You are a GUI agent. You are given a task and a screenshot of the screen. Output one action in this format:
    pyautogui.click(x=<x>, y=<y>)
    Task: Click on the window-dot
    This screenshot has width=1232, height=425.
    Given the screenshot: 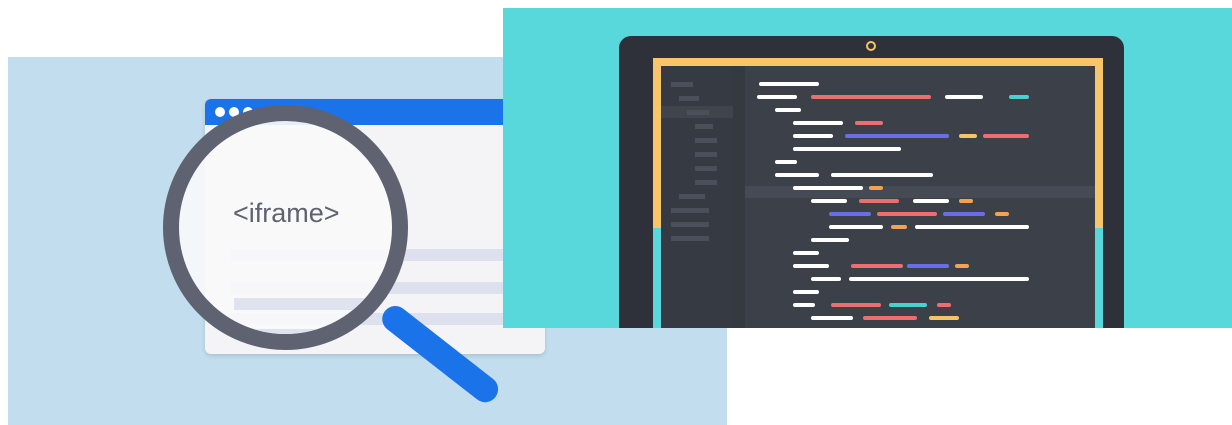 What is the action you would take?
    pyautogui.click(x=220, y=112)
    